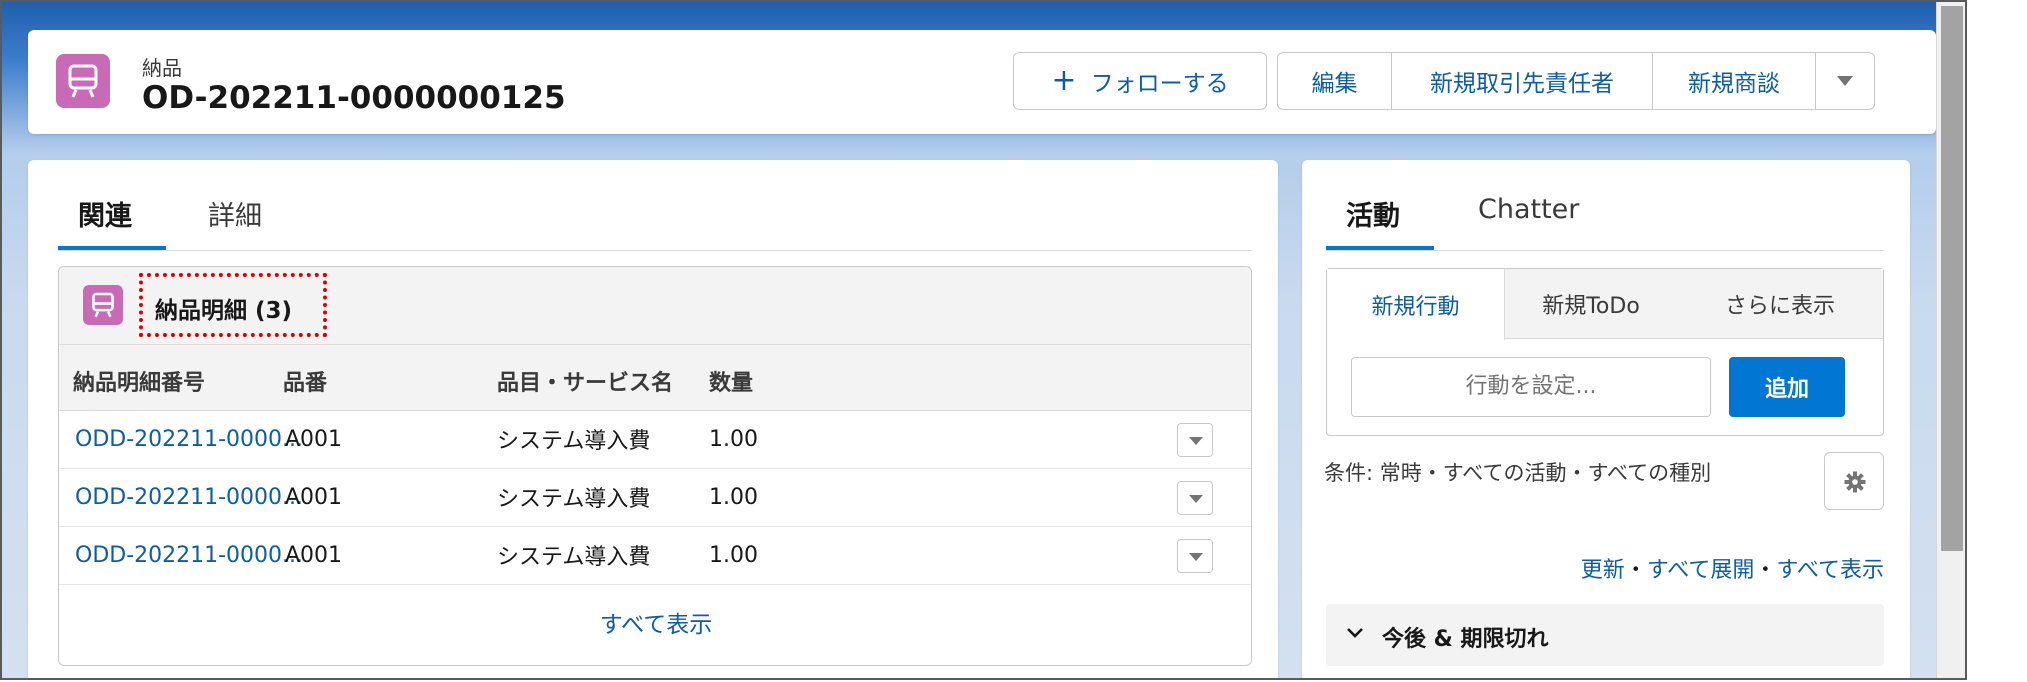 Image resolution: width=2027 pixels, height=682 pixels. Describe the element at coordinates (1591, 304) in the screenshot. I see `tab-new-task: 新規ToDo` at that location.